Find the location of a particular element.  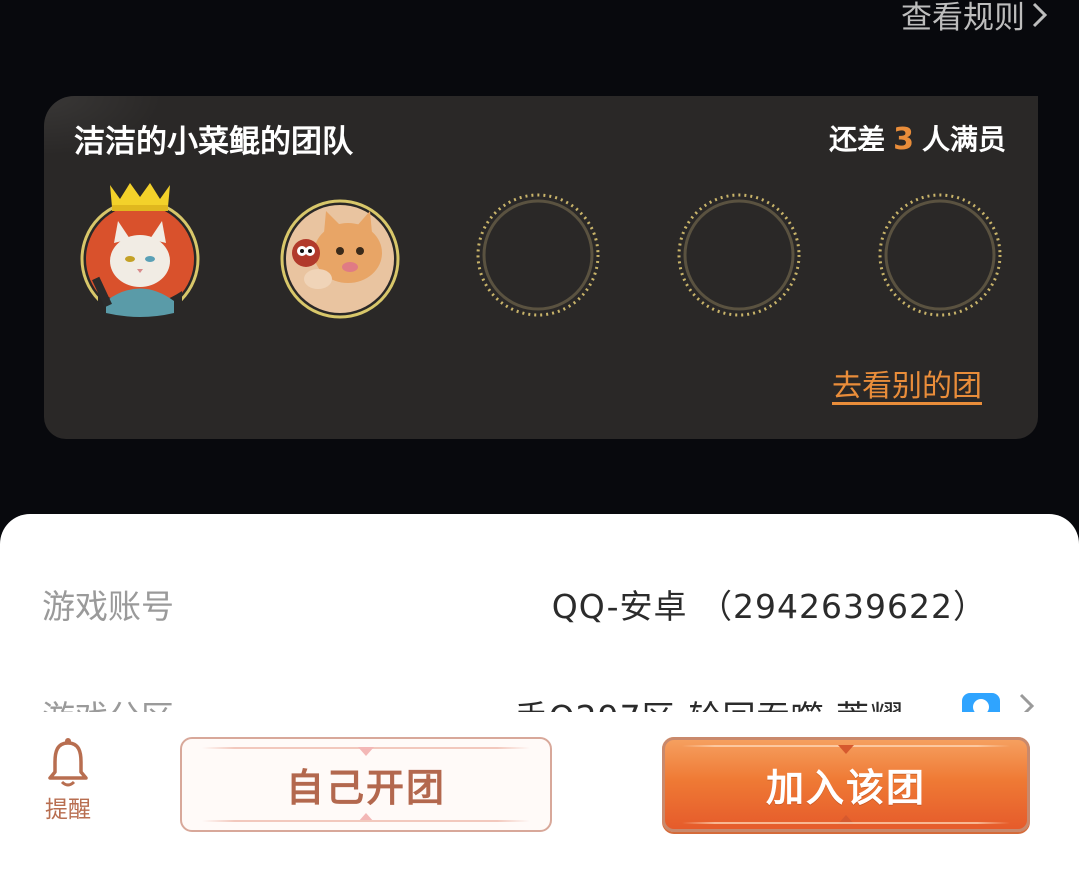

remind-button: 提醒 is located at coordinates (68, 780).